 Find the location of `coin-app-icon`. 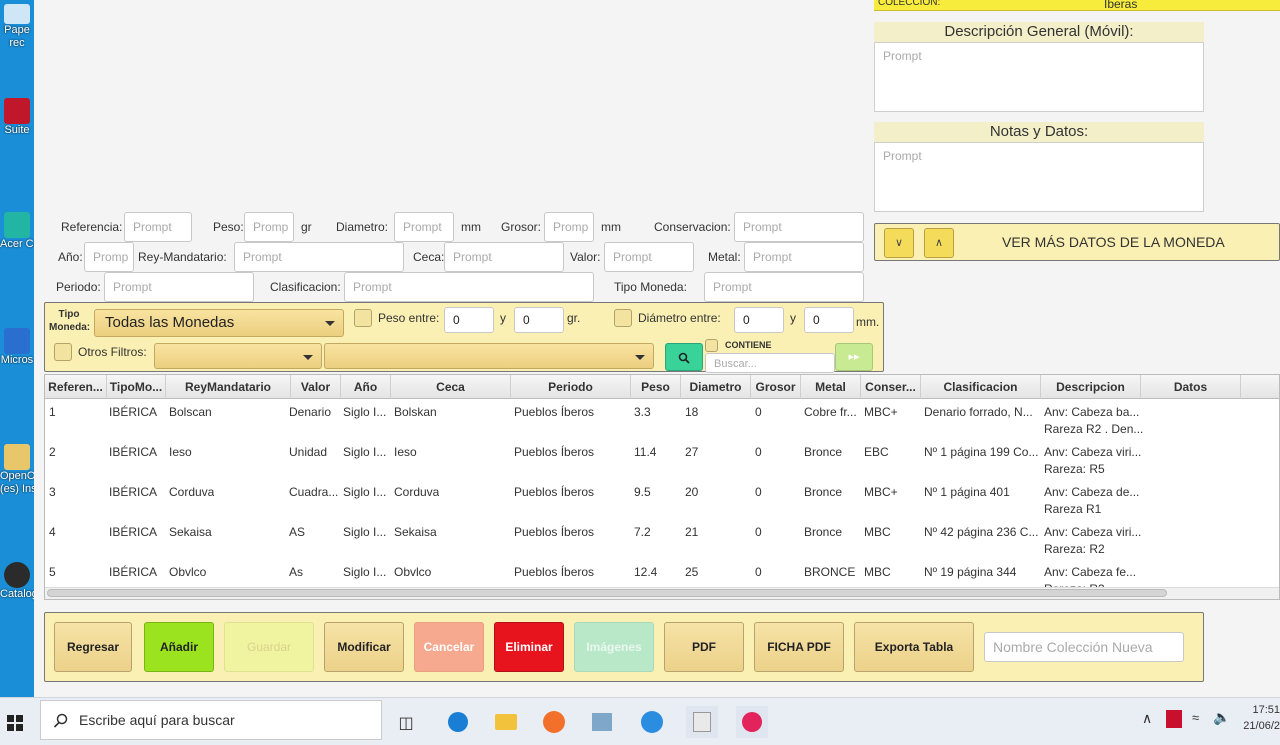

coin-app-icon is located at coordinates (17, 575).